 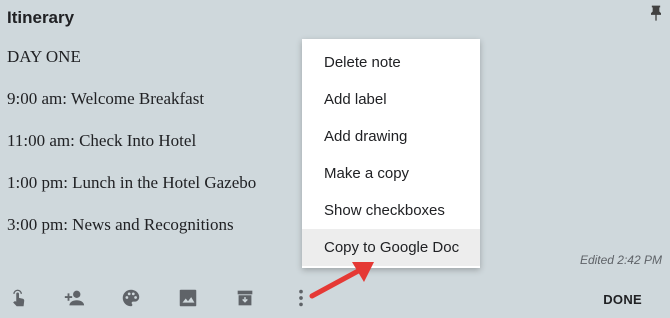 What do you see at coordinates (391, 173) in the screenshot?
I see `menu-item-make-a-copy: Make a copy` at bounding box center [391, 173].